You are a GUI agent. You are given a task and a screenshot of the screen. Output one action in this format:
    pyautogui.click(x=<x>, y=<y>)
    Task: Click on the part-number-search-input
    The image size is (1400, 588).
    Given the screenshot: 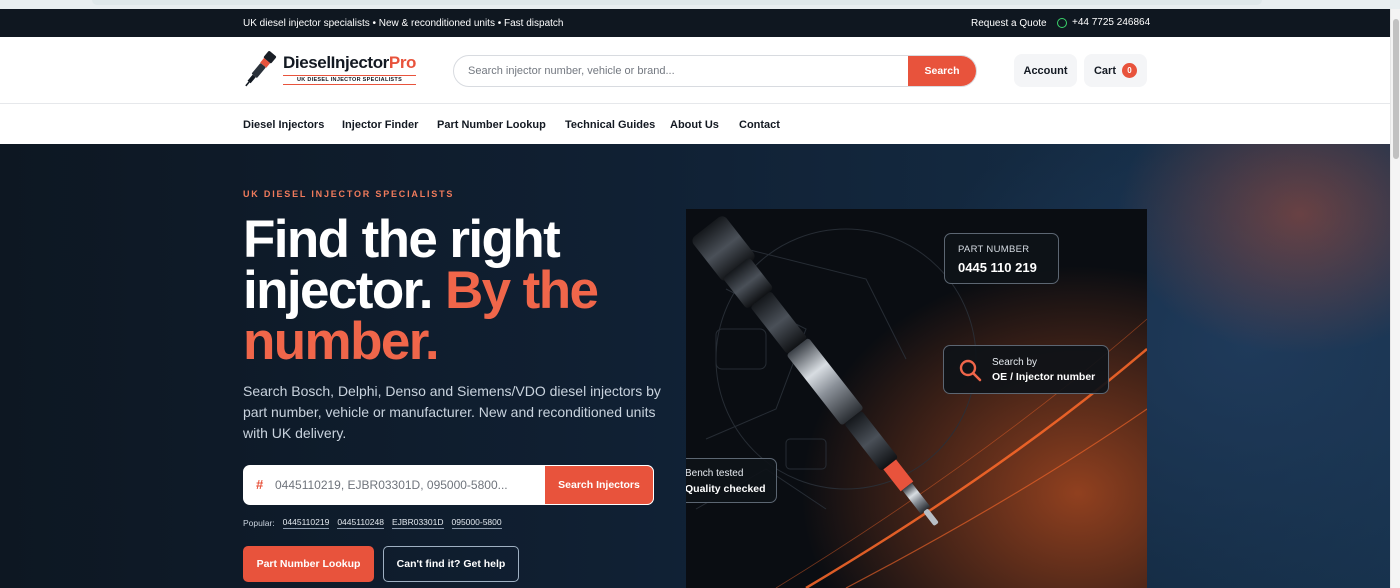 What is the action you would take?
    pyautogui.click(x=405, y=485)
    